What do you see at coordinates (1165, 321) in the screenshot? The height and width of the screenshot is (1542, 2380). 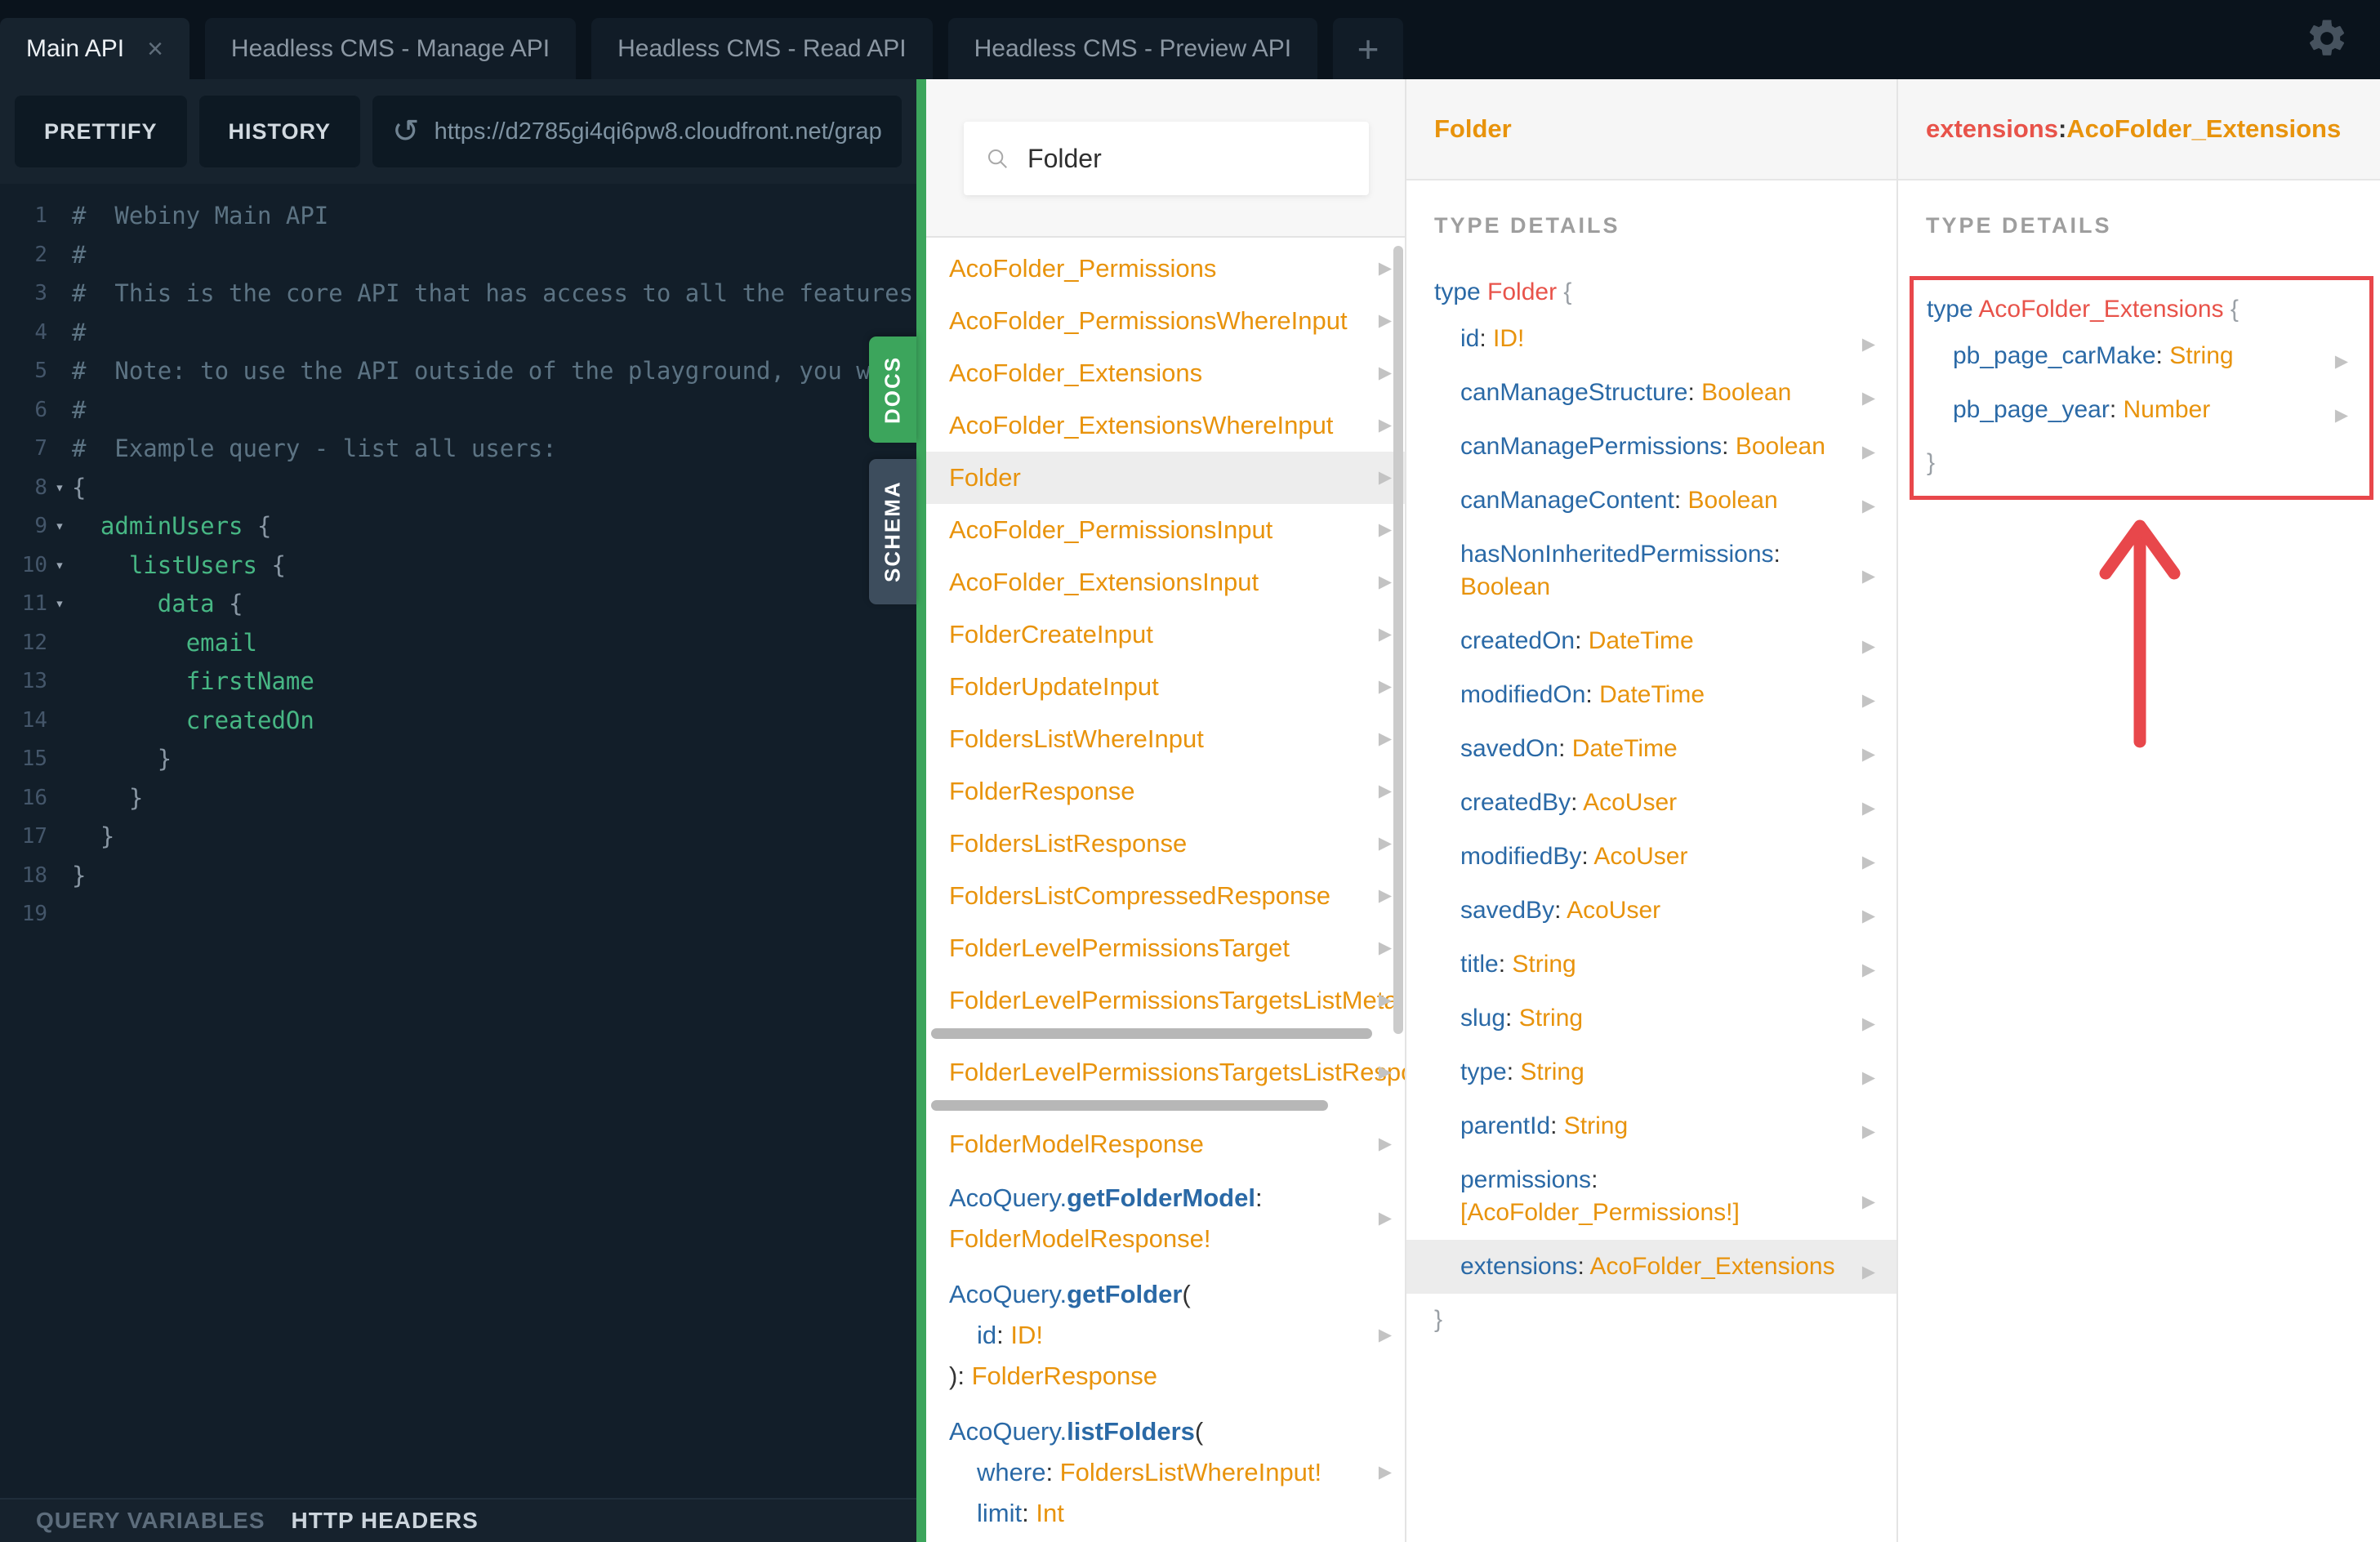 I see `type-list-item: AcoFolder_PermissionsWhereInput ▶` at bounding box center [1165, 321].